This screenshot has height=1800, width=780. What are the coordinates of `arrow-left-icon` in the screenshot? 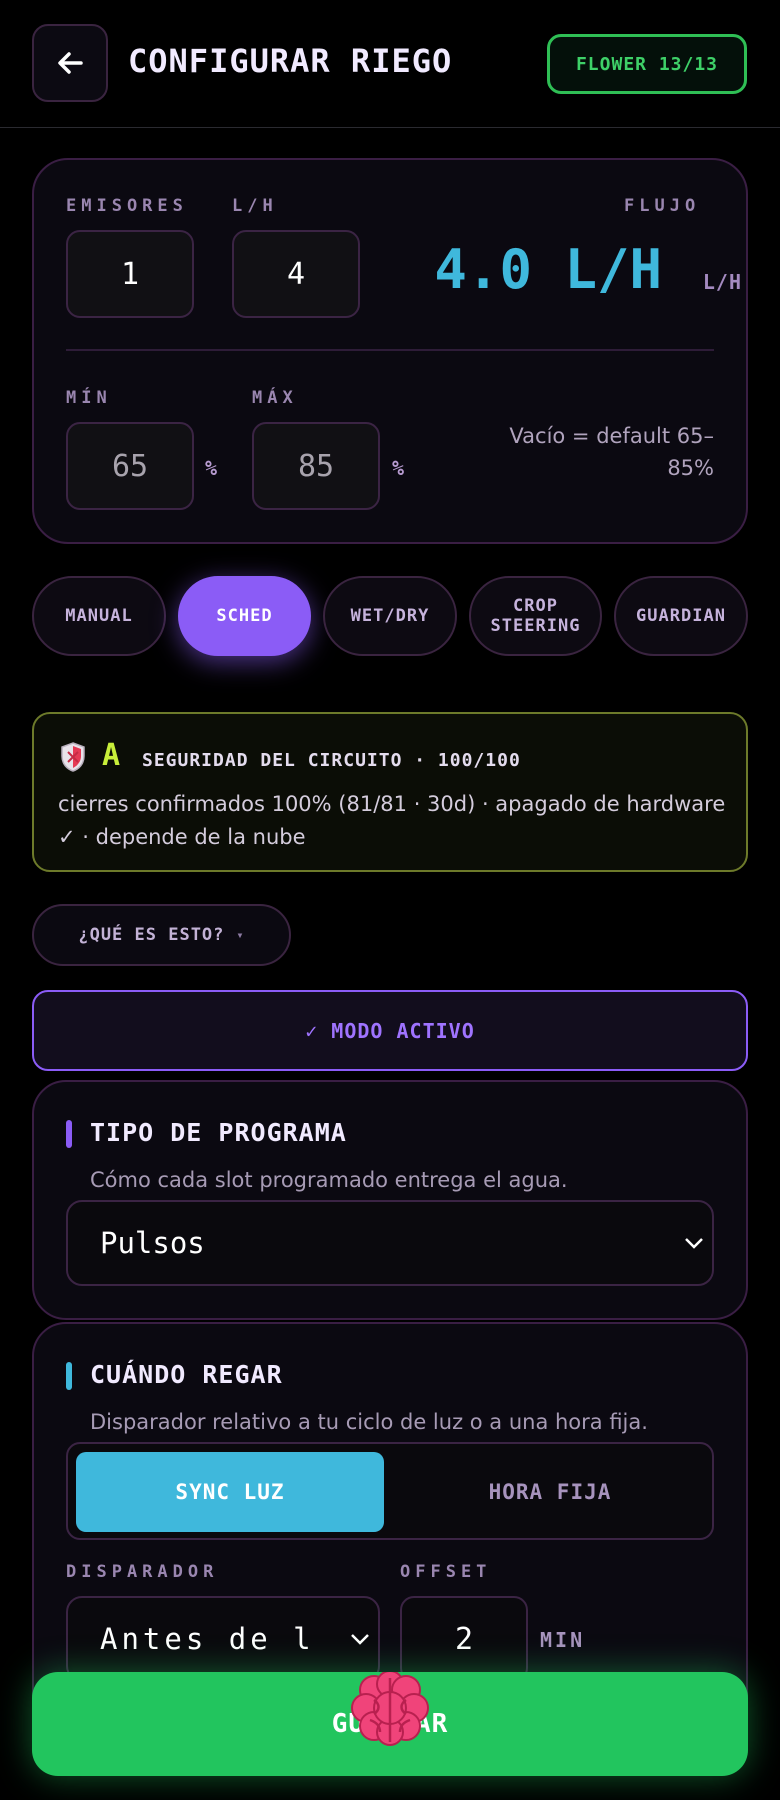 It's located at (70, 63).